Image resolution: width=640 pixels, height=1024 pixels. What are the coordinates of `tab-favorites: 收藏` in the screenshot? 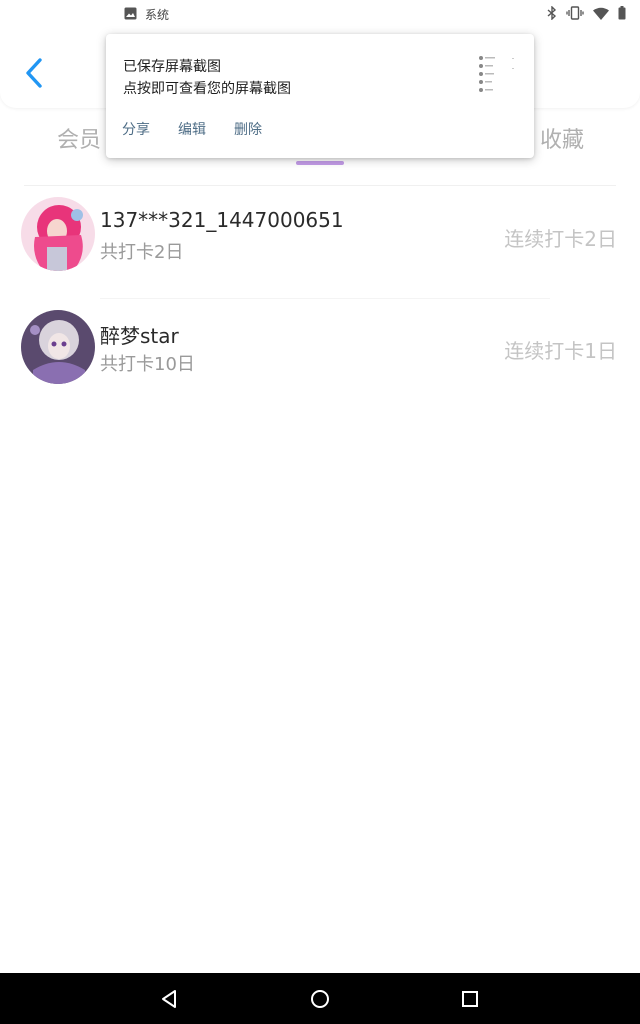 It's located at (562, 138).